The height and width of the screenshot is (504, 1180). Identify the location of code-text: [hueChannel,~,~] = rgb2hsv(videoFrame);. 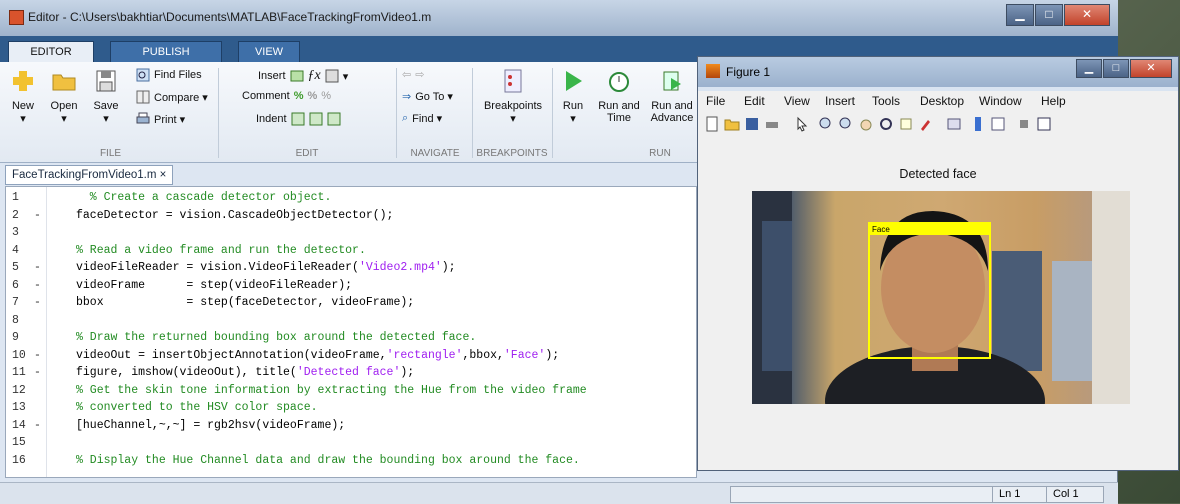
(211, 425).